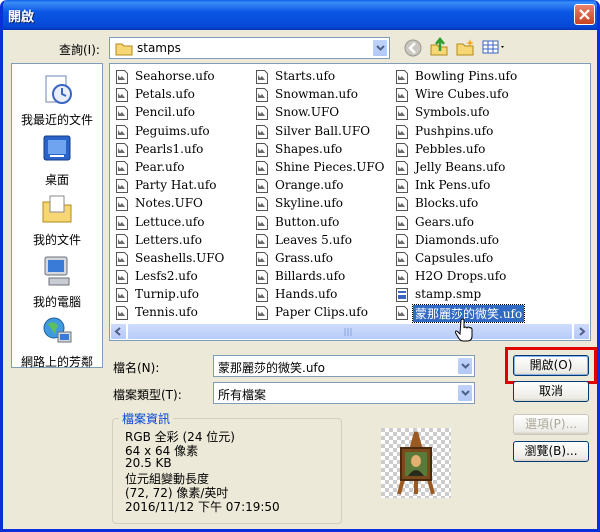  What do you see at coordinates (490, 295) in the screenshot?
I see `file-item: stamp.smp` at bounding box center [490, 295].